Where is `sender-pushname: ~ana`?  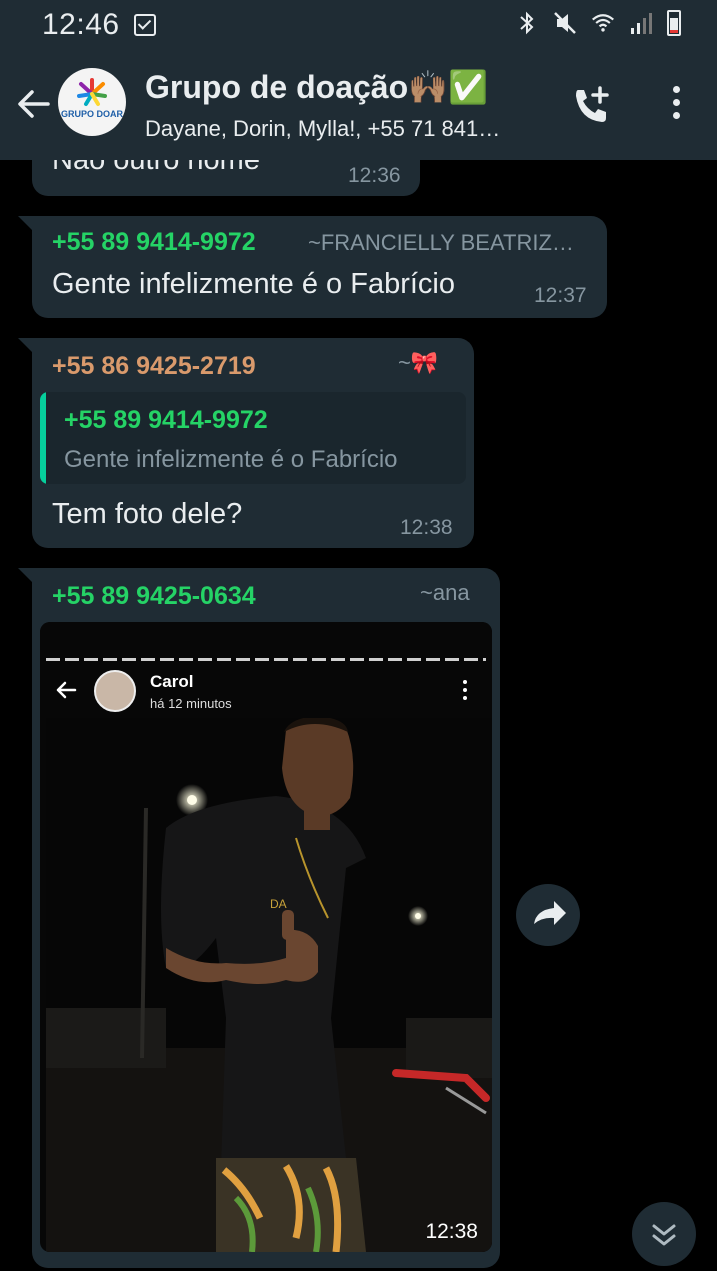 sender-pushname: ~ana is located at coordinates (445, 592).